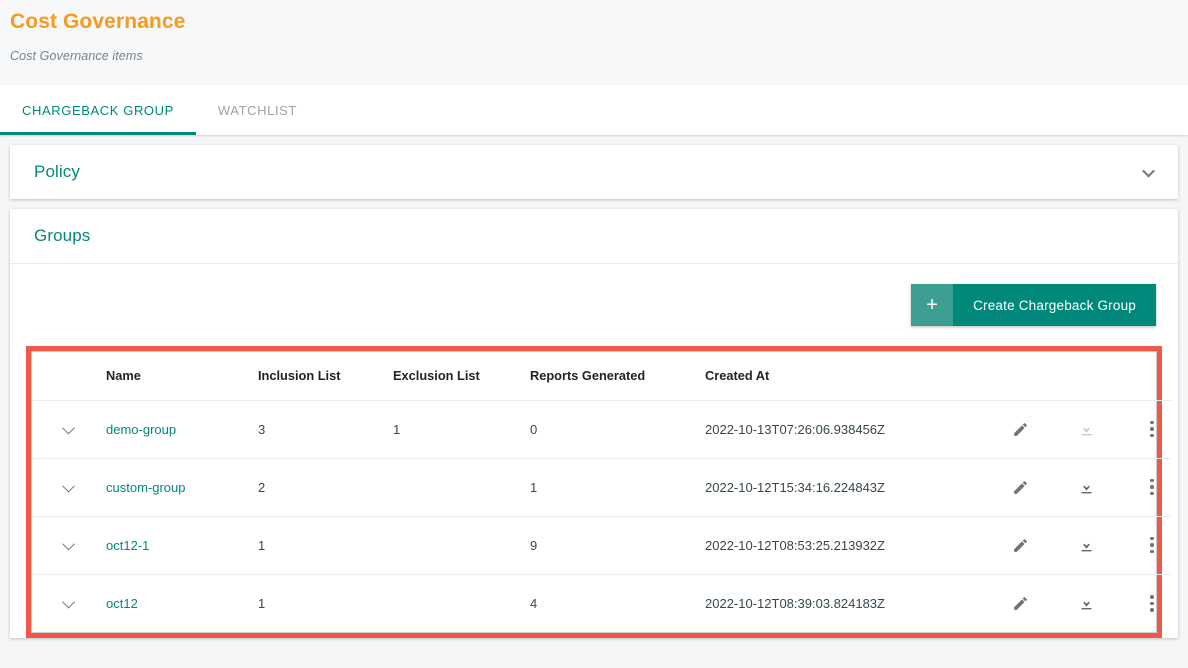 This screenshot has height=668, width=1188. What do you see at coordinates (127, 545) in the screenshot?
I see `group-name-link: oct12-1` at bounding box center [127, 545].